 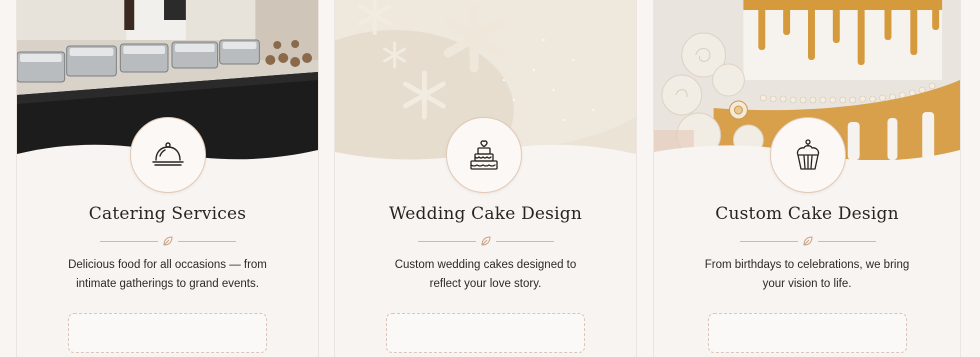 I want to click on cloche-icon, so click(x=168, y=154).